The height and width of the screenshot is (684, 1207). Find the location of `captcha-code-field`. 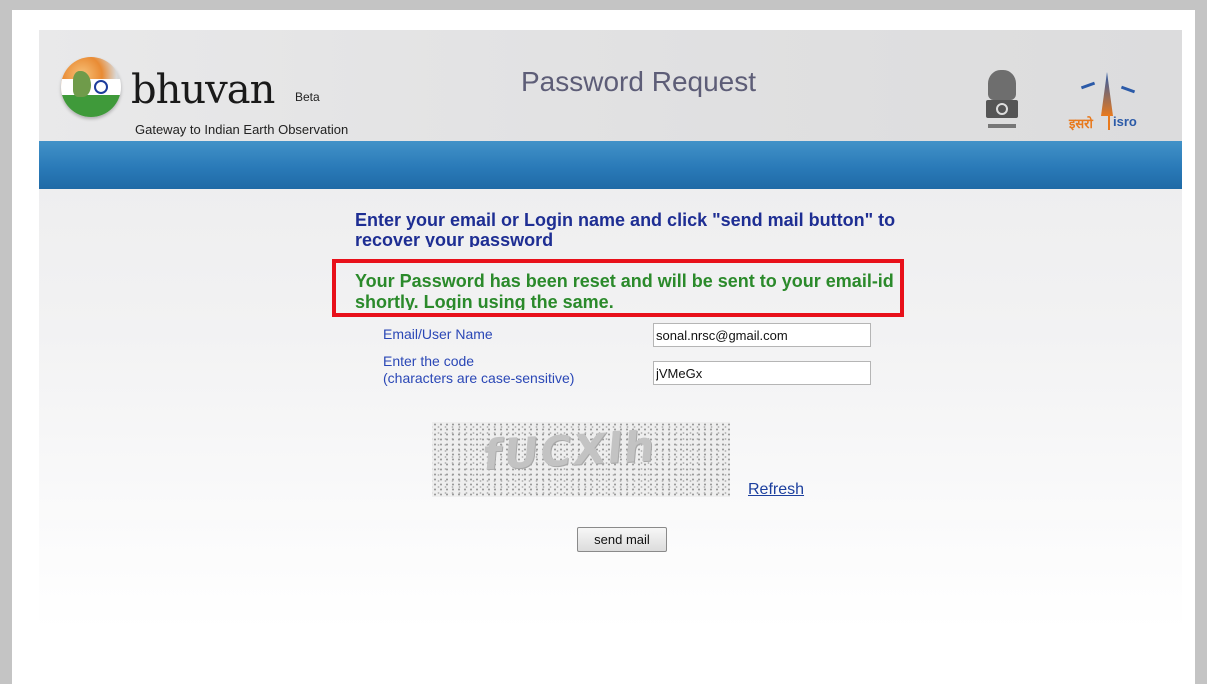

captcha-code-field is located at coordinates (762, 373).